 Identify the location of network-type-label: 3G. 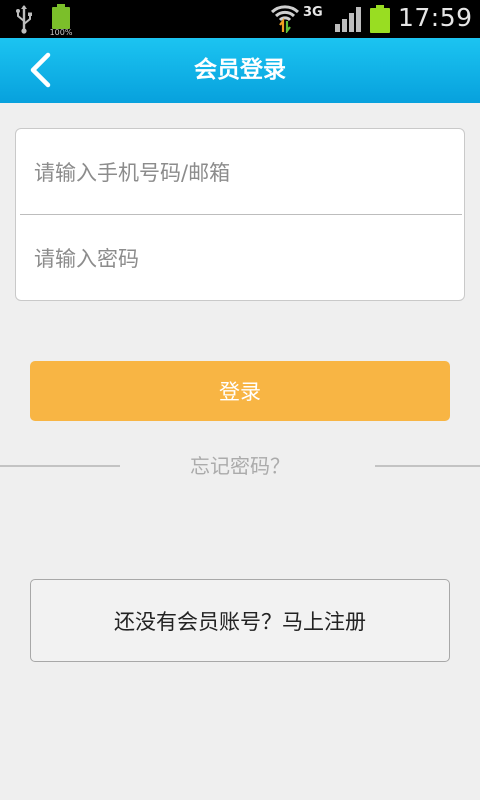
(313, 12).